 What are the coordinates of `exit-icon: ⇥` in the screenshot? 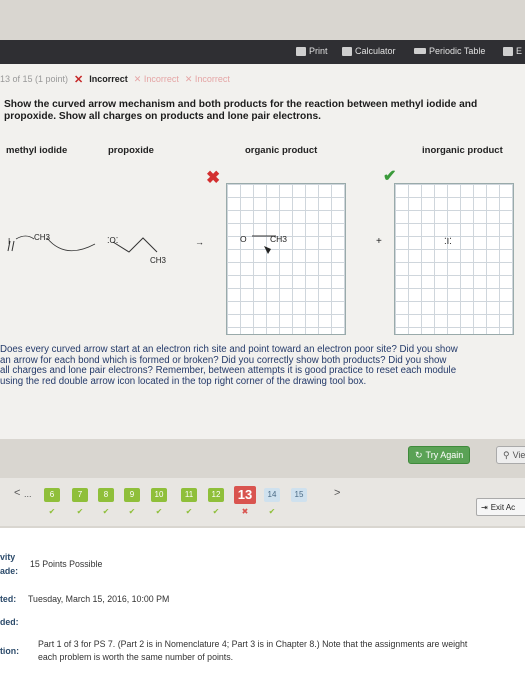 It's located at (484, 507).